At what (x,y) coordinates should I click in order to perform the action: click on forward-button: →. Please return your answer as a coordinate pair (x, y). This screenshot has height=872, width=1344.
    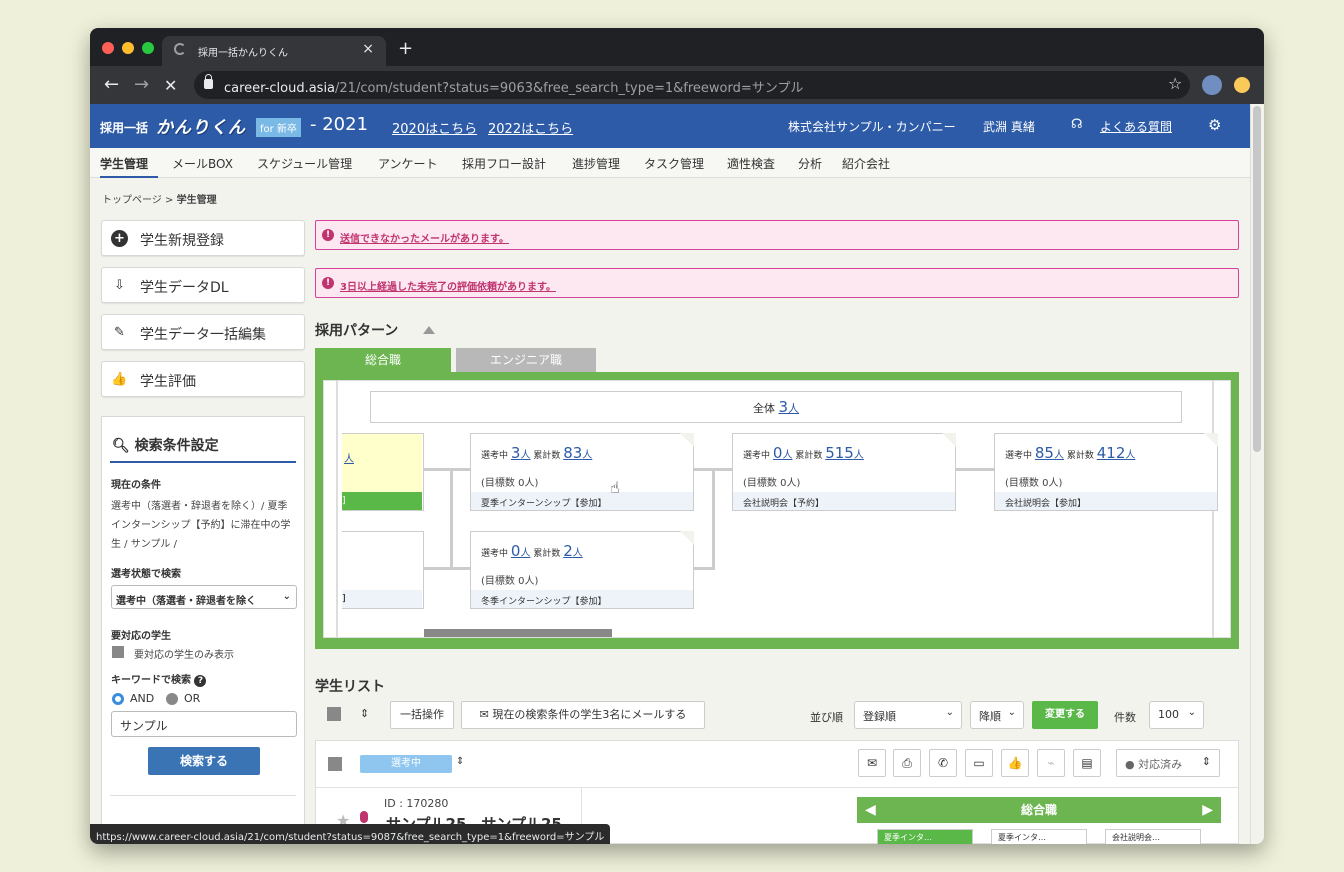
    Looking at the image, I should click on (141, 84).